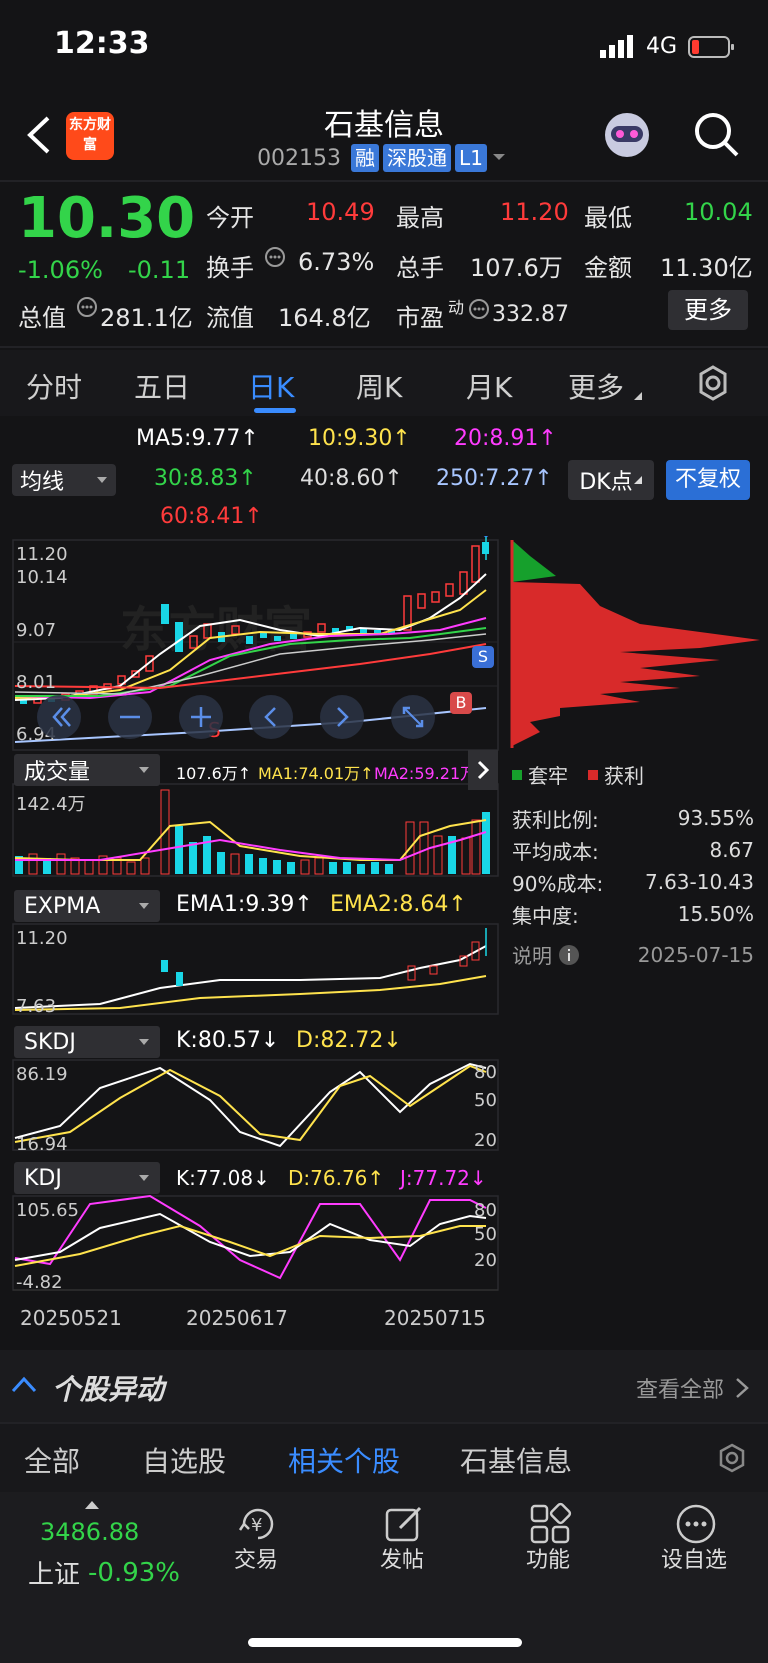 Image resolution: width=768 pixels, height=1663 pixels. Describe the element at coordinates (87, 1178) in the screenshot. I see `kdj-selector: KDJ` at that location.